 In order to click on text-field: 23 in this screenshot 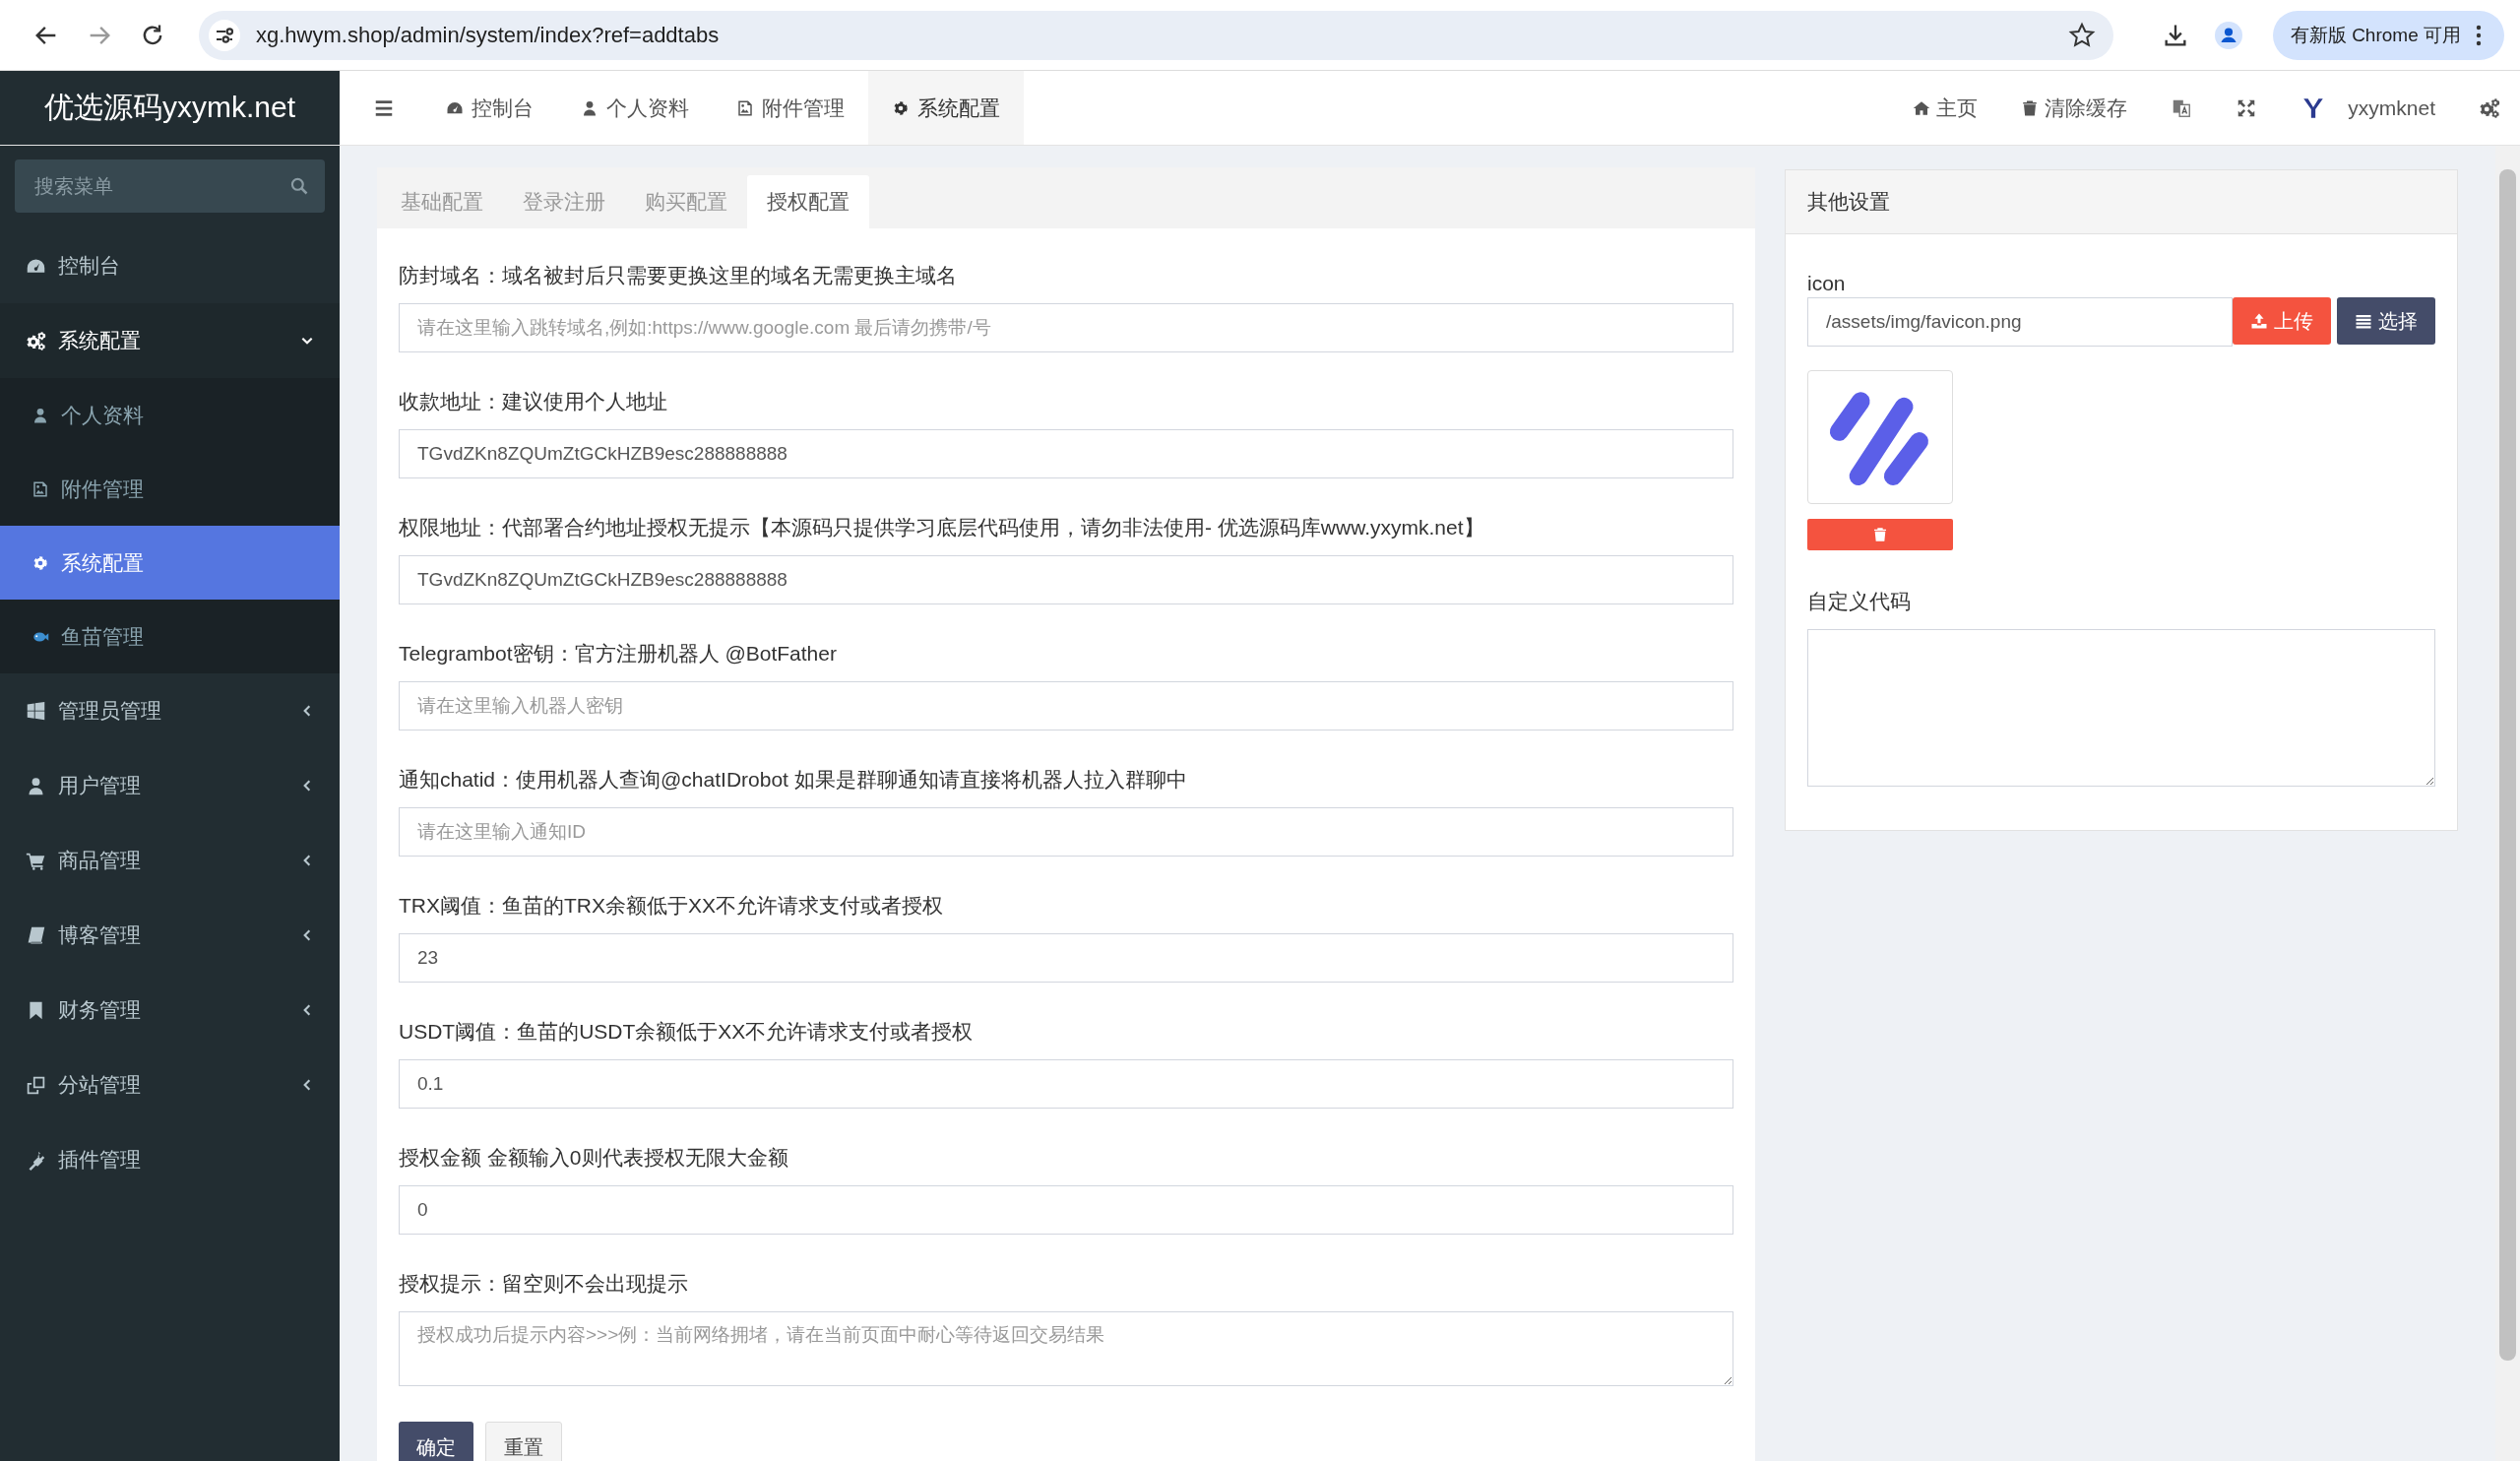, I will do `click(1066, 958)`.